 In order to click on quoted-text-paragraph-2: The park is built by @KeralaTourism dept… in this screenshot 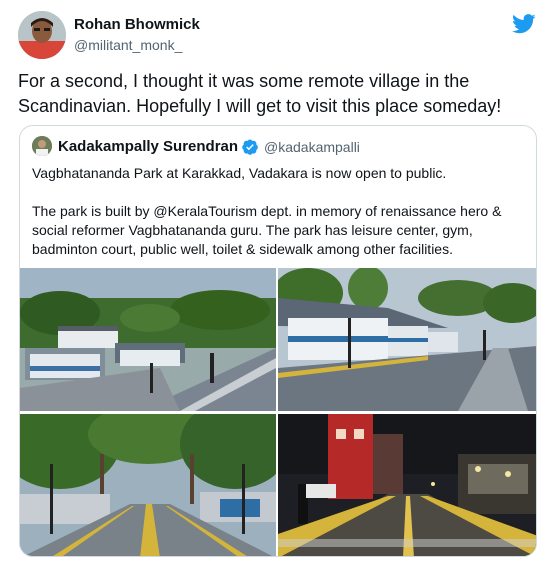, I will do `click(267, 230)`.